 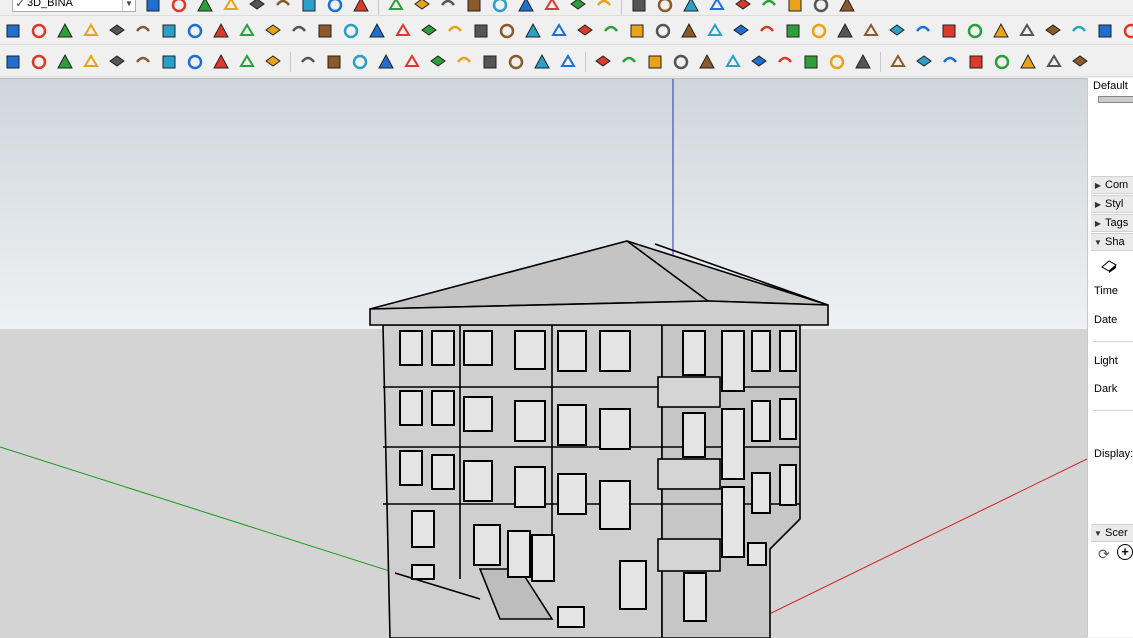 I want to click on cut-tool-icon, so click(x=386, y=62).